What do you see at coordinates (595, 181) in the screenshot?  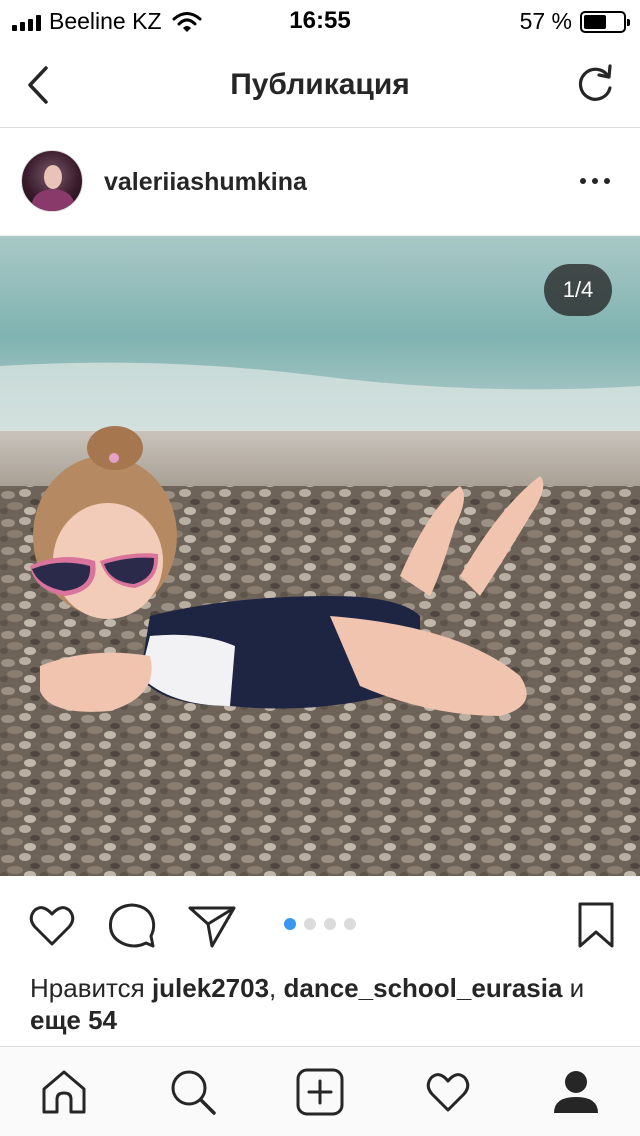 I see `more-horizontal-icon` at bounding box center [595, 181].